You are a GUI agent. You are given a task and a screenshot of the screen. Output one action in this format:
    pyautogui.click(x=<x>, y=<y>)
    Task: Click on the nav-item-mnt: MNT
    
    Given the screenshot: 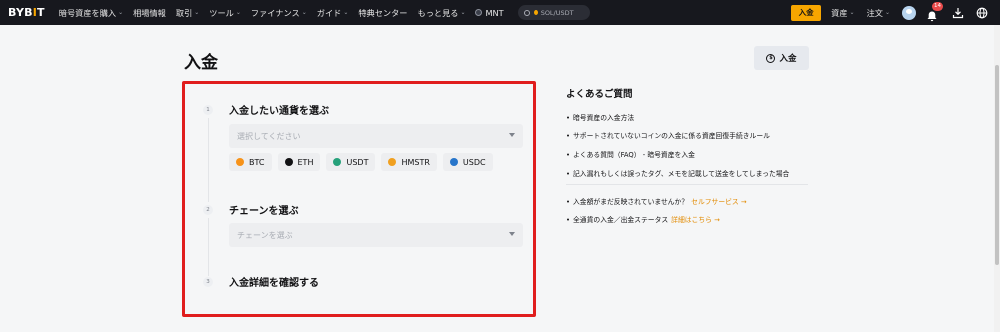 What is the action you would take?
    pyautogui.click(x=489, y=12)
    